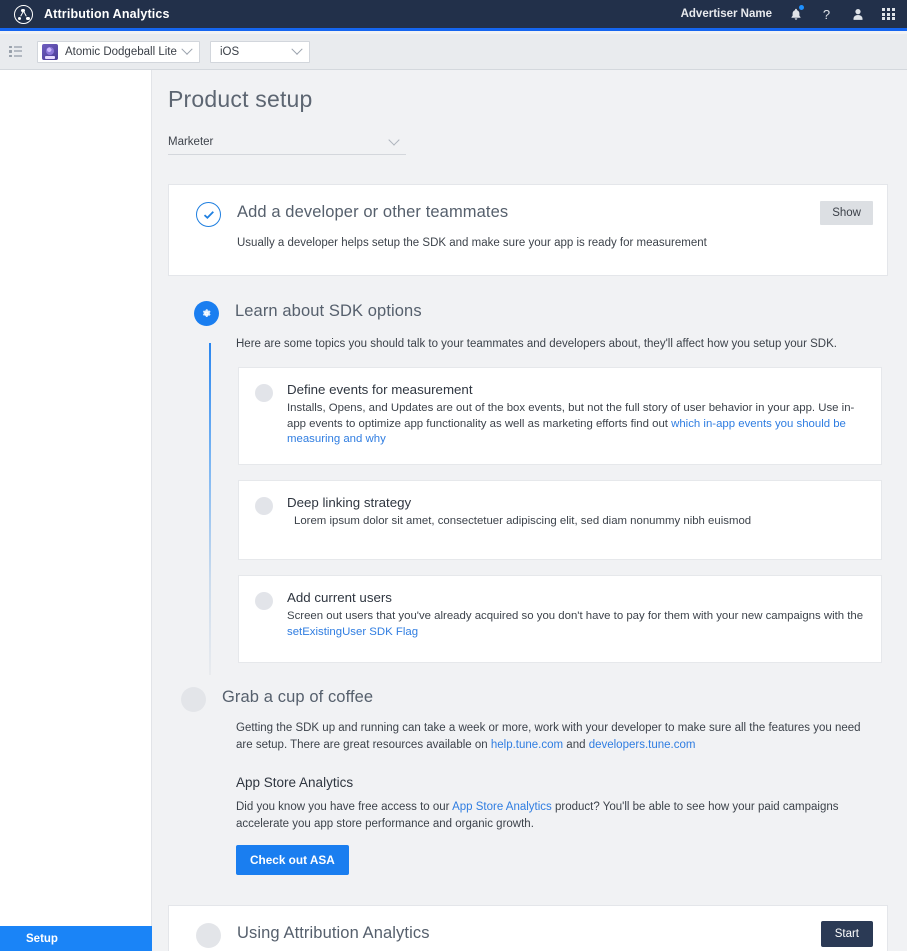 The image size is (907, 951). Describe the element at coordinates (206, 313) in the screenshot. I see `gear-circle-icon` at that location.